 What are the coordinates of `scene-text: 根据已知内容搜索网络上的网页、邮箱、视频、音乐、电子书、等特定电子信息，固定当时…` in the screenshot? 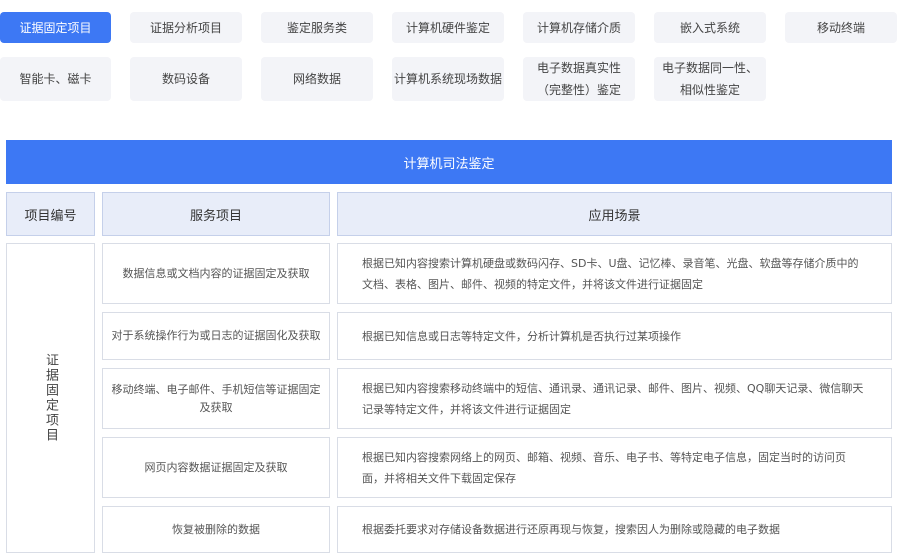 It's located at (604, 467).